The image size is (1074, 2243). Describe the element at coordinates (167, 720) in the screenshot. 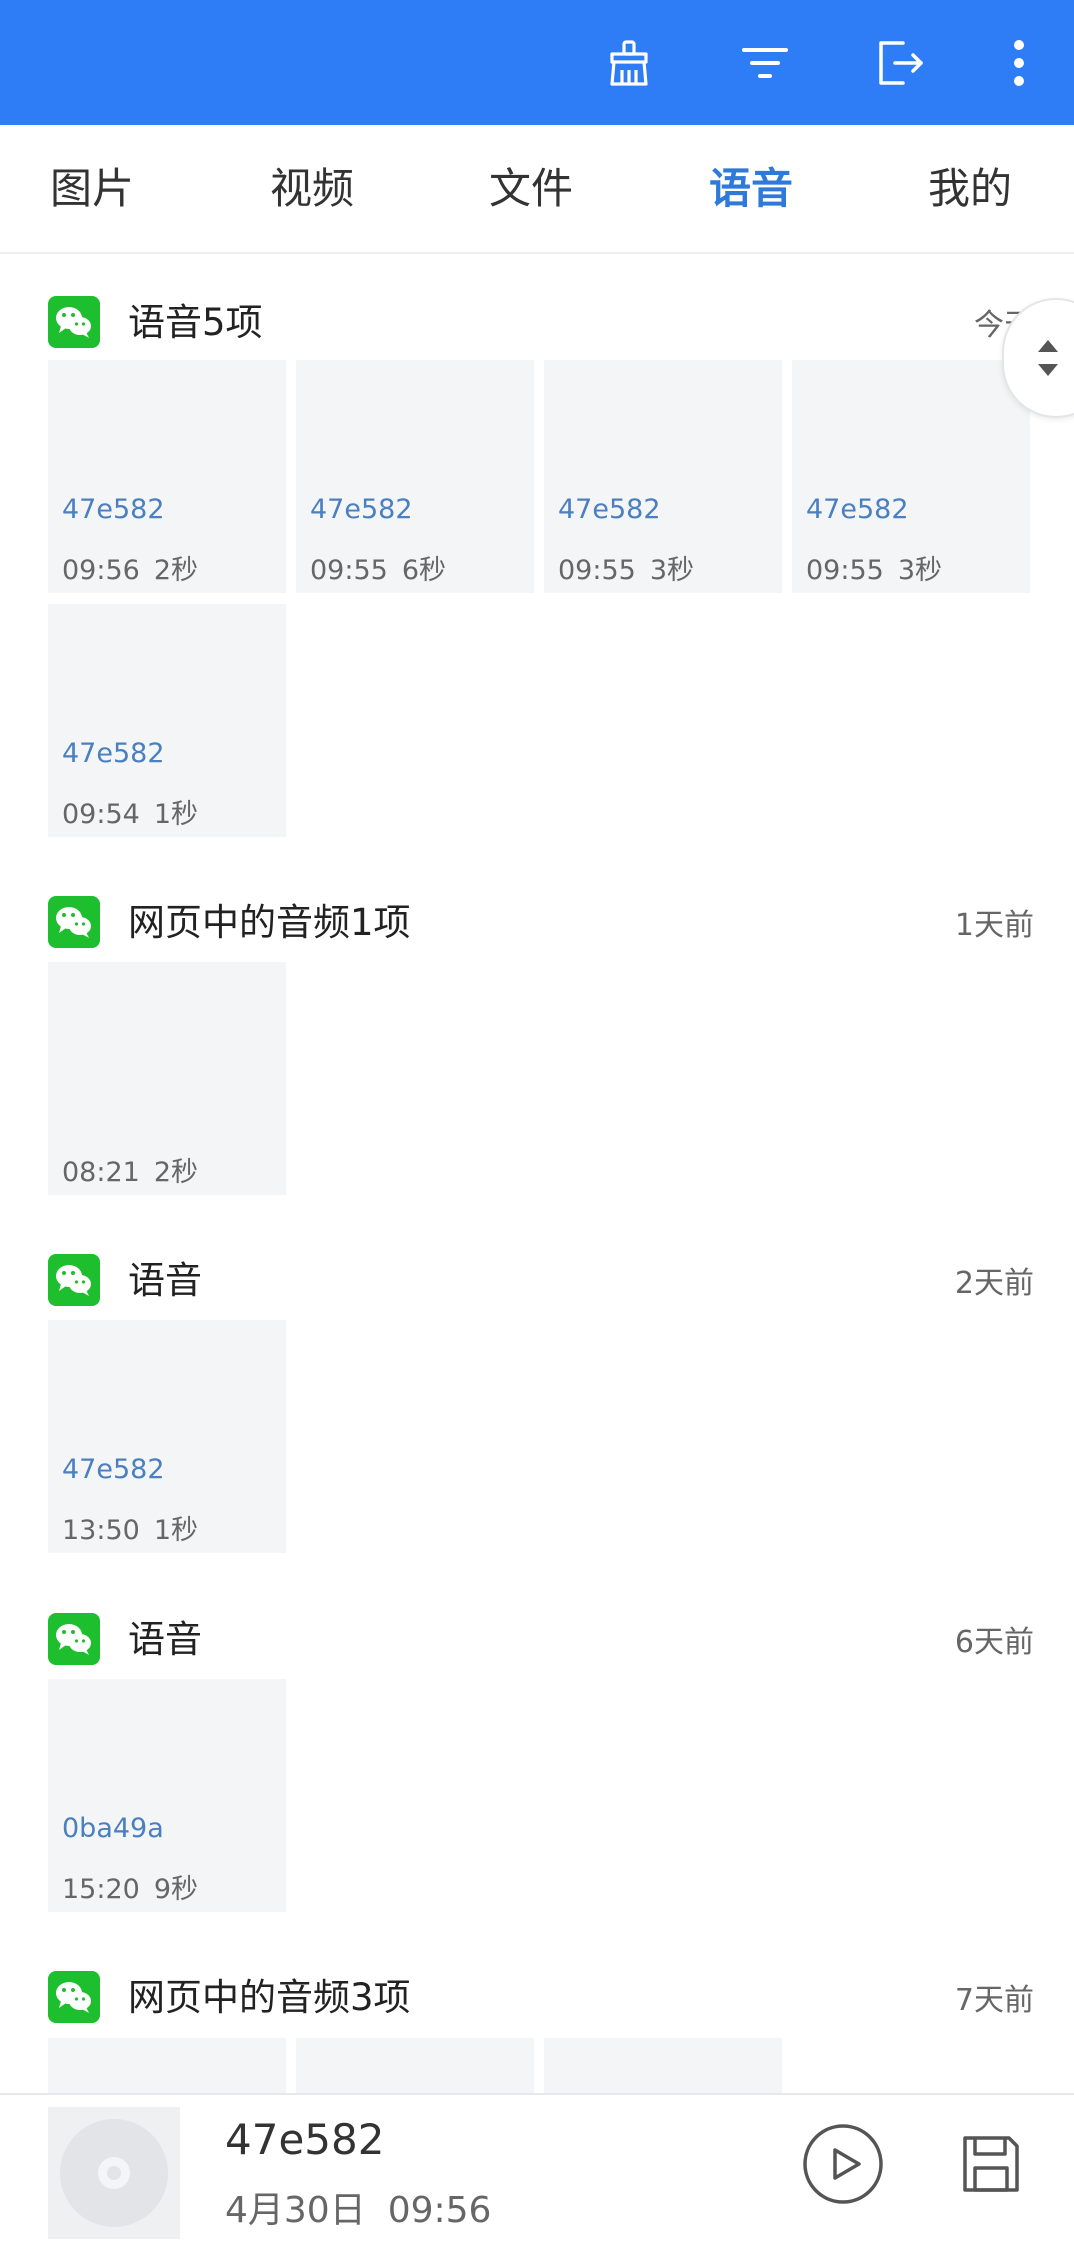

I see `voice-item: 47e582 09:54 1秒` at that location.